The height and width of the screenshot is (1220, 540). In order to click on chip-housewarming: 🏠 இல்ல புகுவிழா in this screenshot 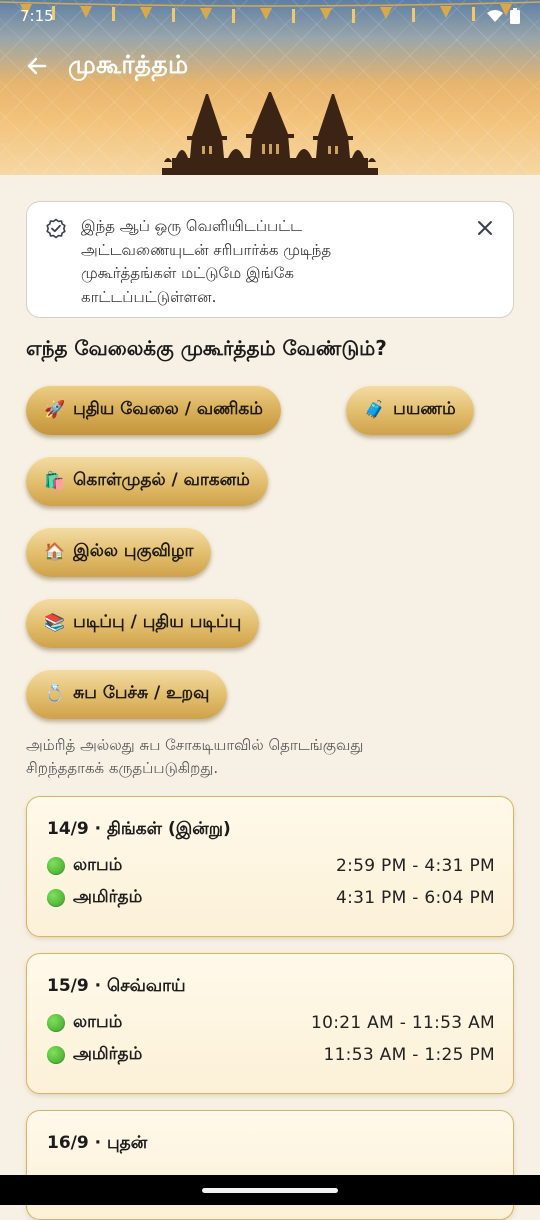, I will do `click(119, 552)`.